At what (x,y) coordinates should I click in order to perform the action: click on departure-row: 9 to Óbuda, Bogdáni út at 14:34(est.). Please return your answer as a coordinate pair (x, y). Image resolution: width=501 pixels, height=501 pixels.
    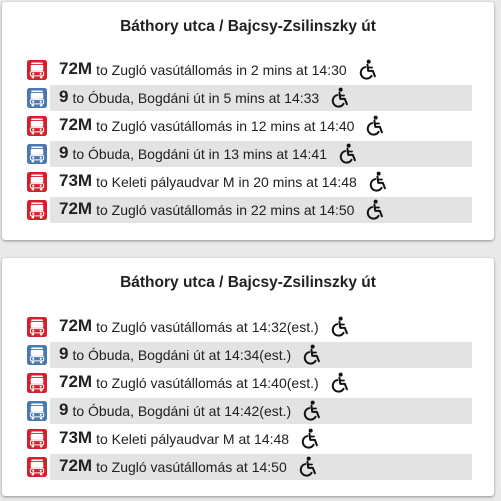
    Looking at the image, I should click on (248, 355).